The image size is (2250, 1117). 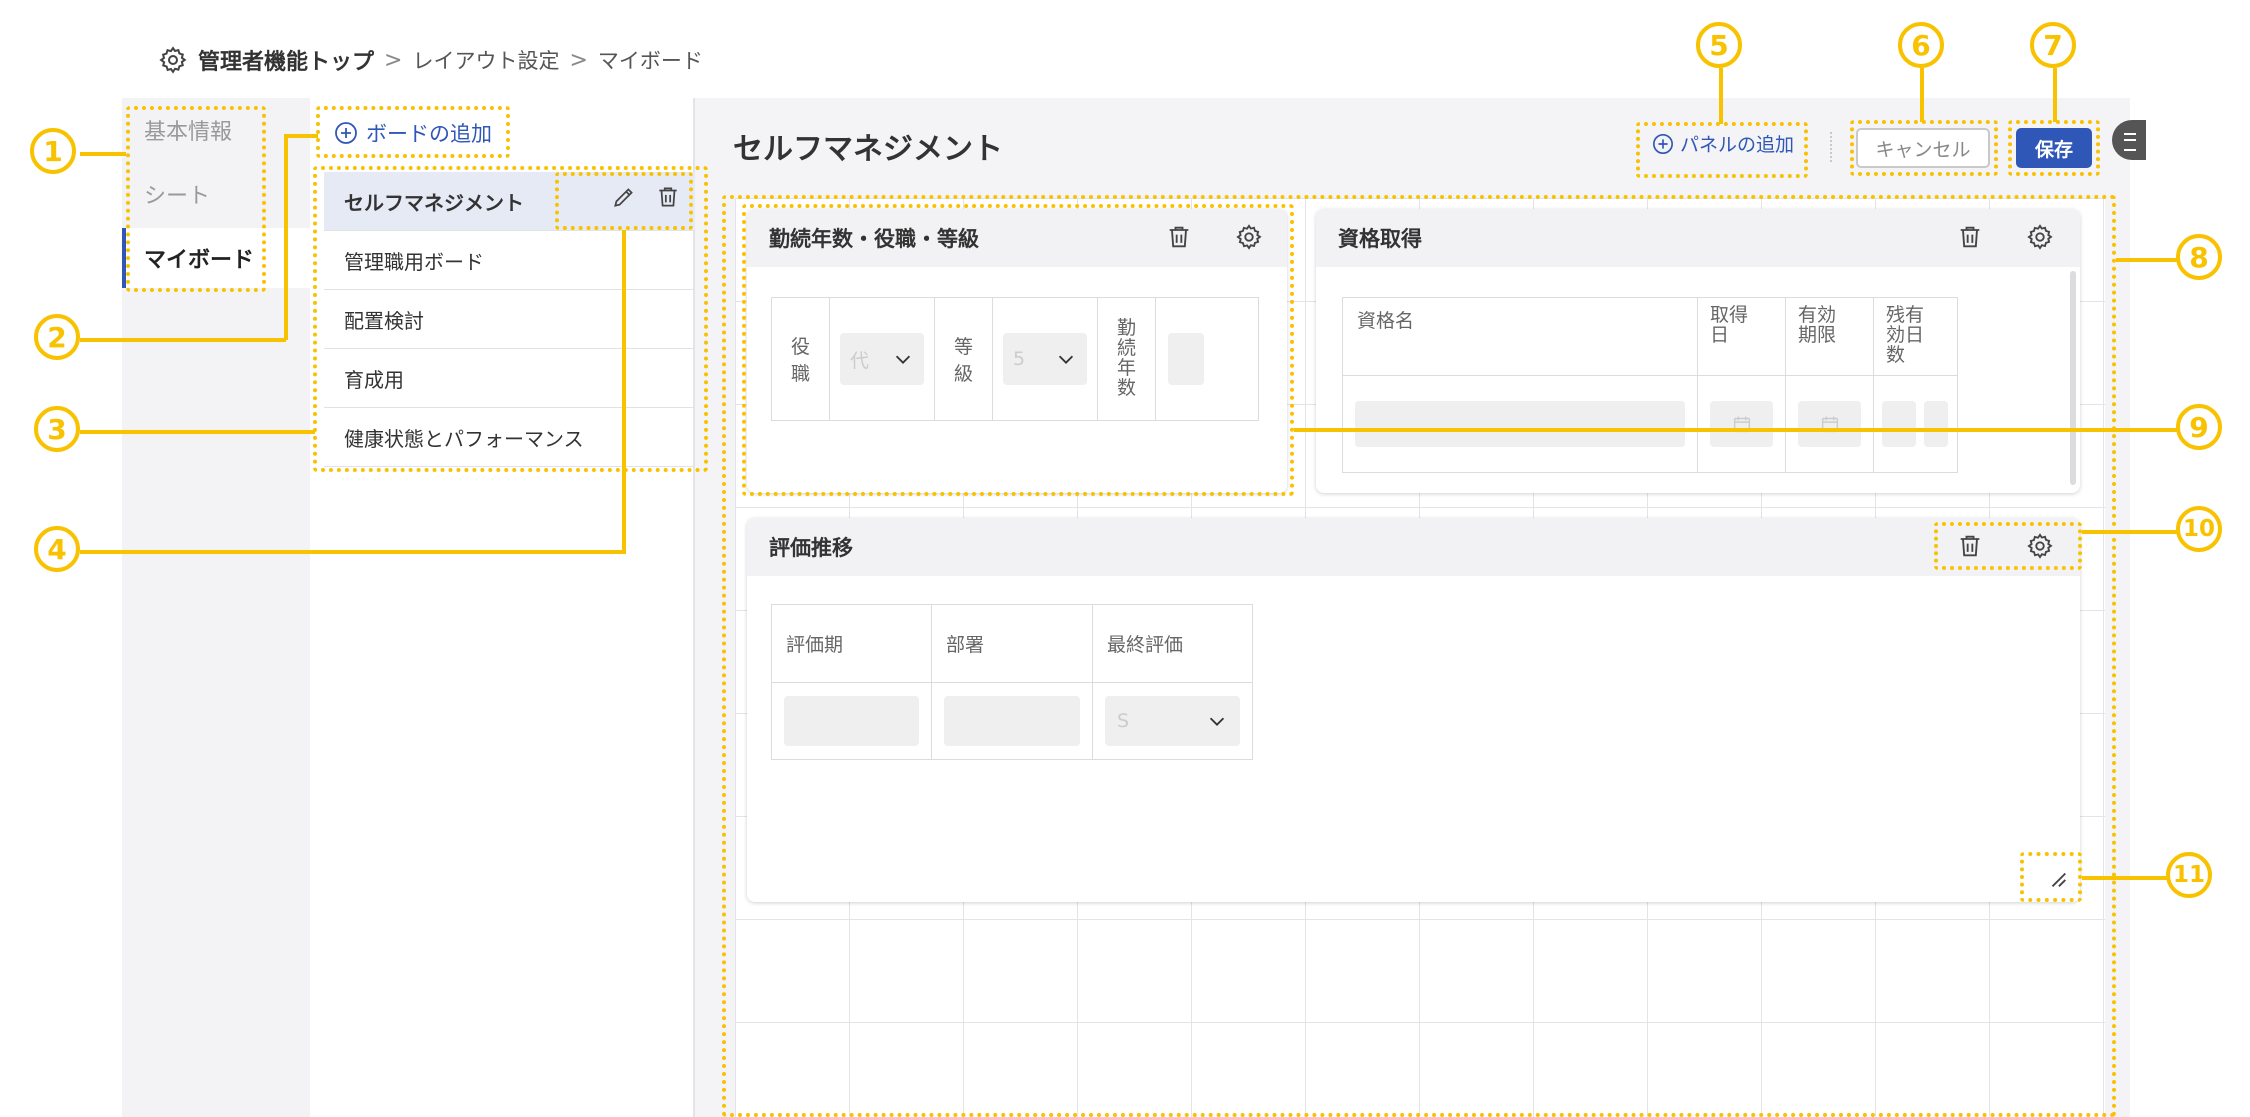 What do you see at coordinates (1921, 45) in the screenshot?
I see `callout-number-6: 6` at bounding box center [1921, 45].